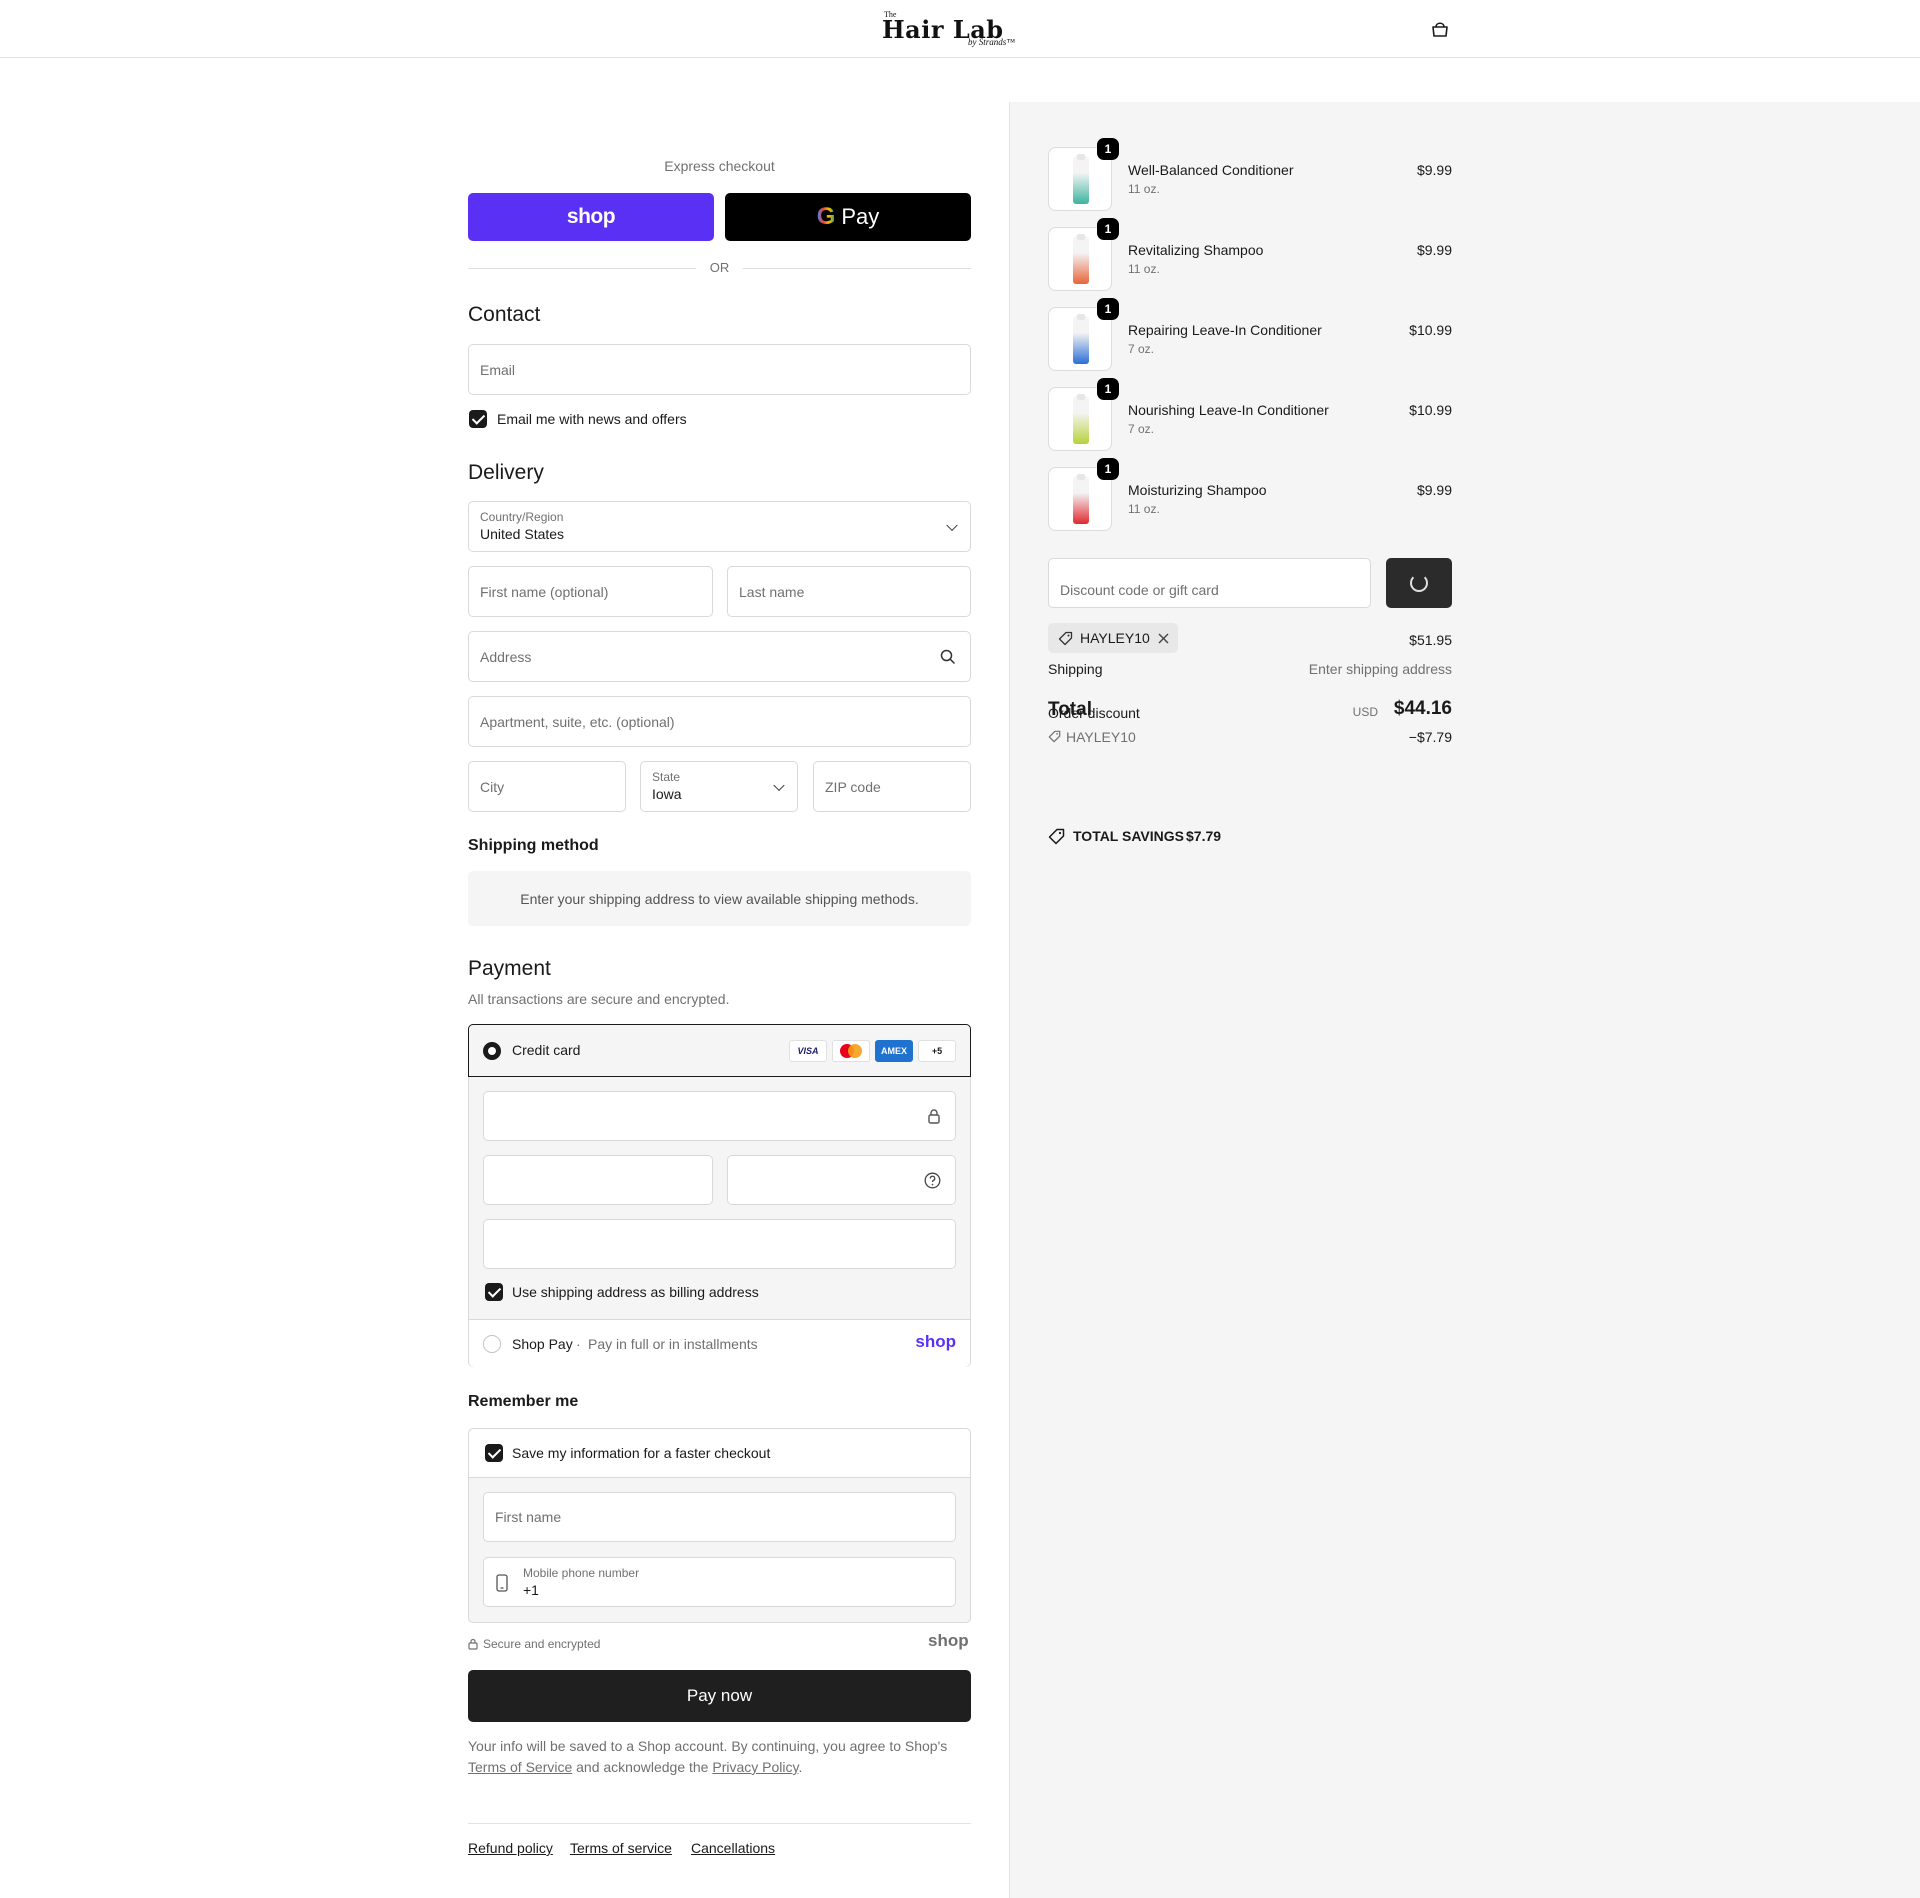 The image size is (1920, 1898). What do you see at coordinates (502, 1583) in the screenshot?
I see `mobile-phone-icon` at bounding box center [502, 1583].